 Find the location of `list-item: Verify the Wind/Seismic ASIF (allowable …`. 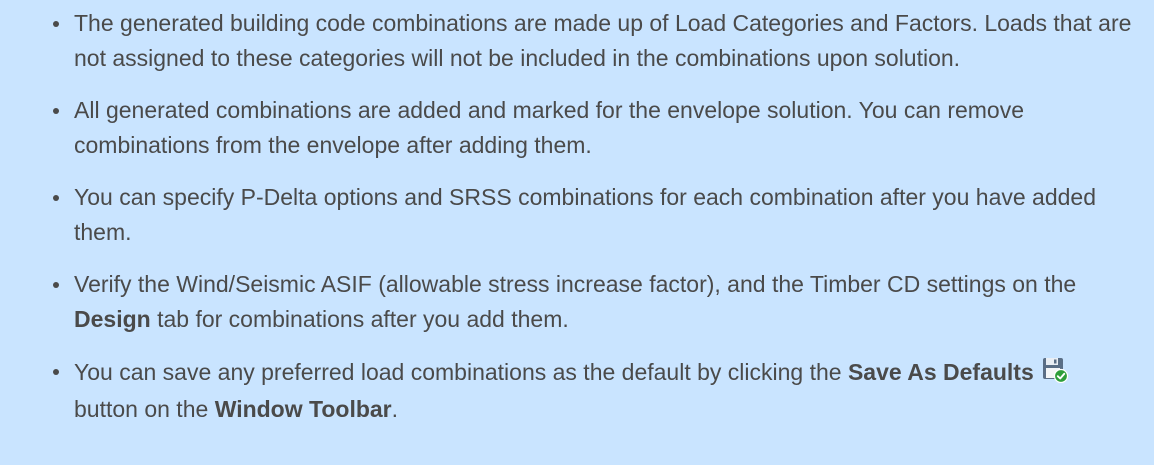

list-item: Verify the Wind/Seismic ASIF (allowable … is located at coordinates (593, 302).